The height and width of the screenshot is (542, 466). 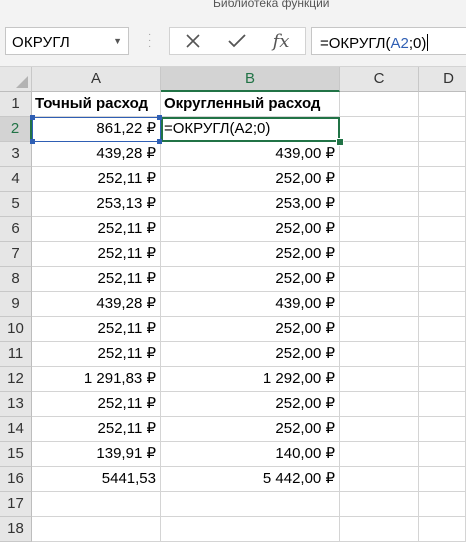 I want to click on cell-b4: 252,00 ₽, so click(x=250, y=179).